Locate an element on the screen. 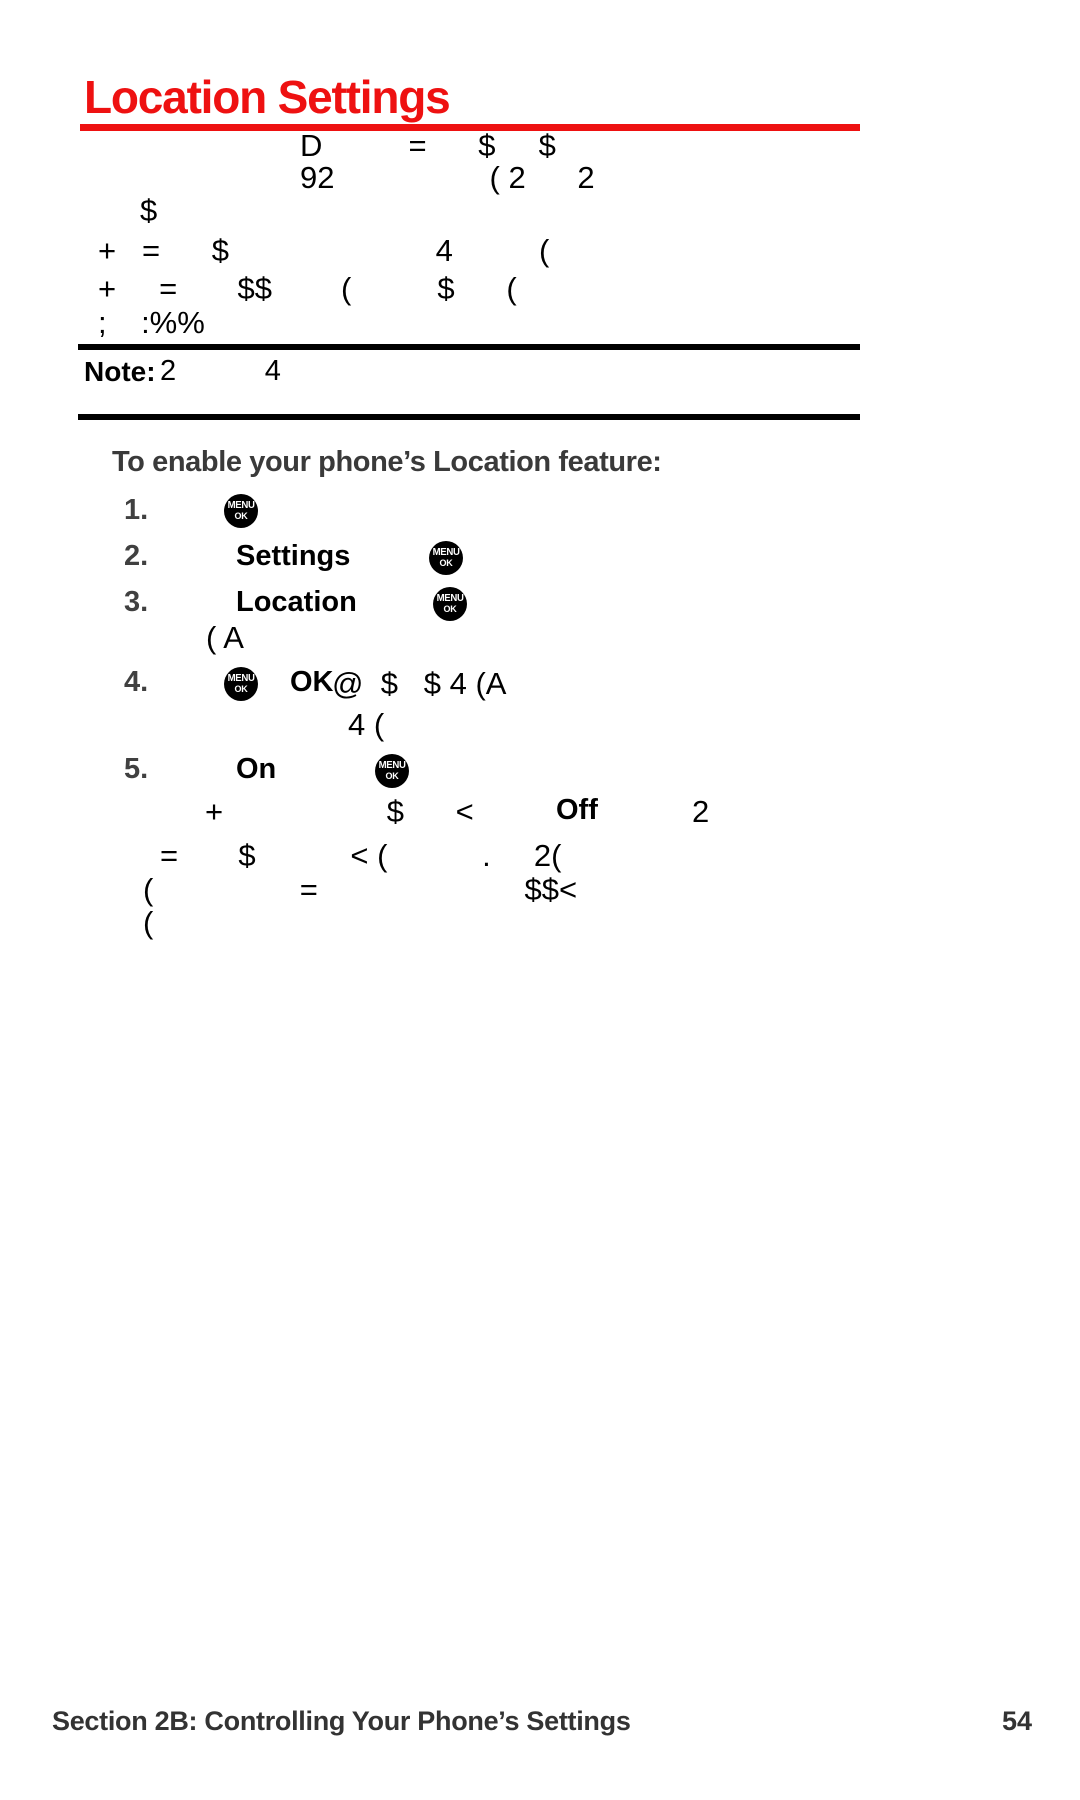 The height and width of the screenshot is (1800, 1080). procedure-heading: To enable your phone’s Location feature: is located at coordinates (387, 462).